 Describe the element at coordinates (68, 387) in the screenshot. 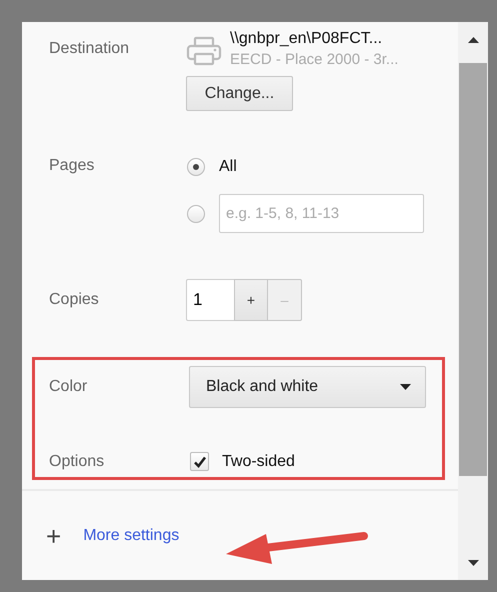

I see `setting-label: Color` at that location.